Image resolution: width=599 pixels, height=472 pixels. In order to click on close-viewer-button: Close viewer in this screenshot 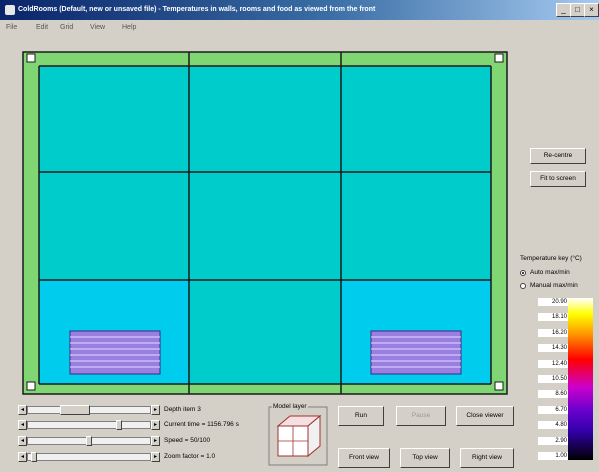, I will do `click(485, 416)`.